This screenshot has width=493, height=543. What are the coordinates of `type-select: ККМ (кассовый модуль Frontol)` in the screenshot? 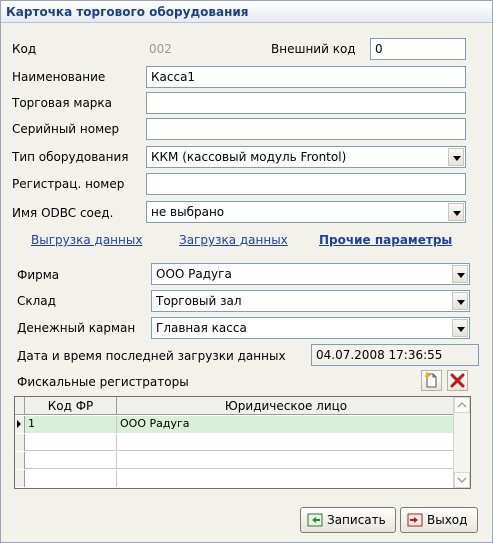 It's located at (306, 157).